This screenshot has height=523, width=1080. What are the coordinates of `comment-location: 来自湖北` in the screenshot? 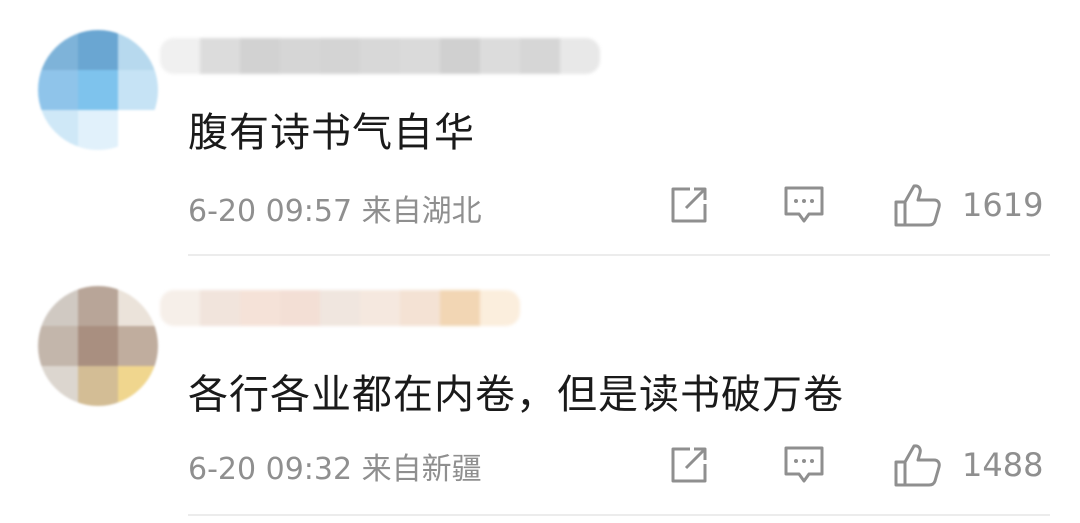 It's located at (421, 211).